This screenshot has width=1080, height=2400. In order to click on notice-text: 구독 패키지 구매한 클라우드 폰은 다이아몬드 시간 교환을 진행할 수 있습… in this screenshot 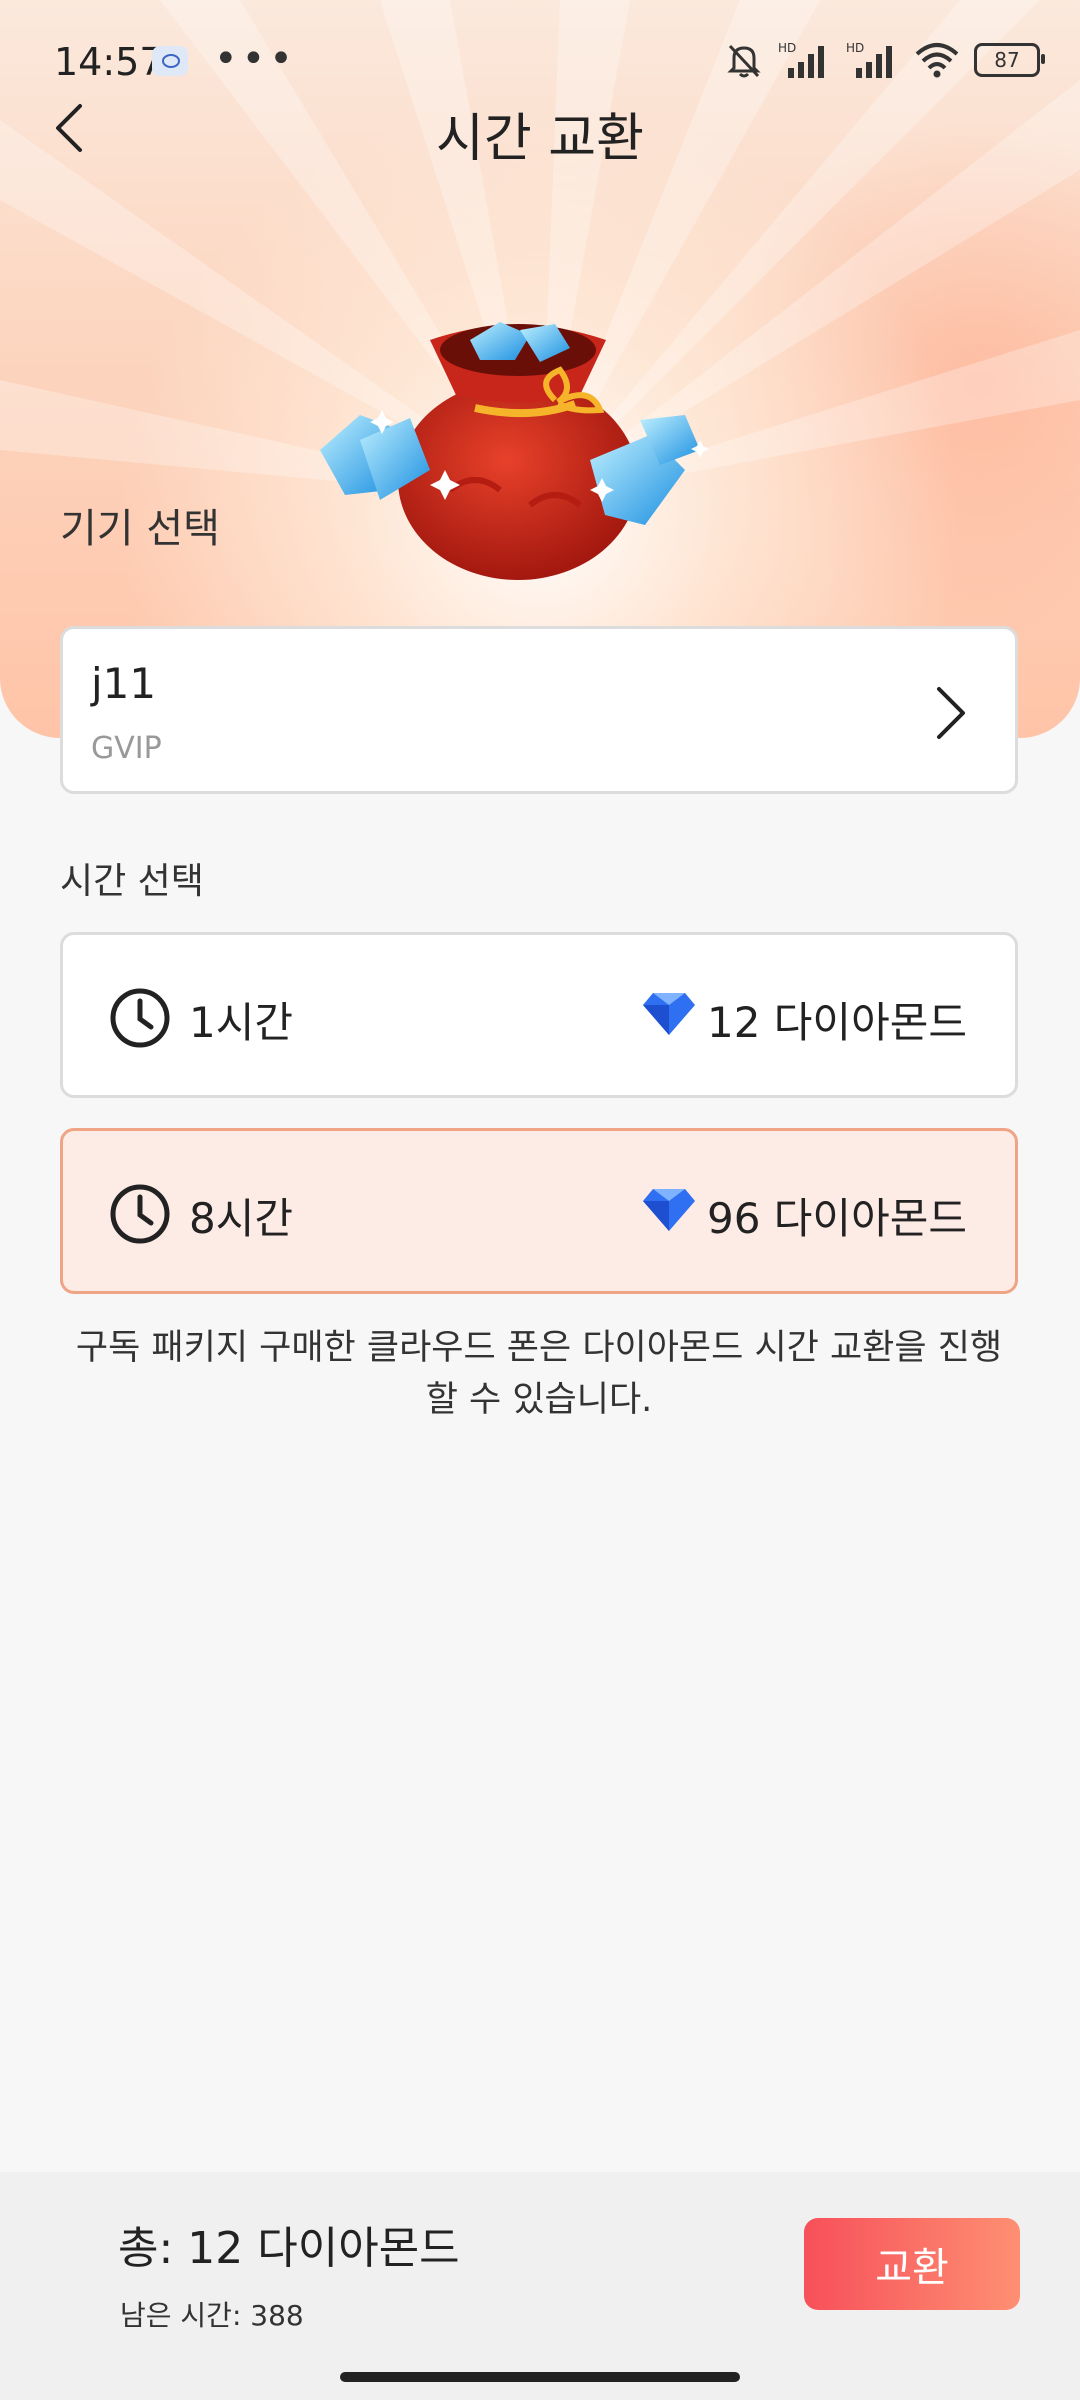, I will do `click(539, 1374)`.